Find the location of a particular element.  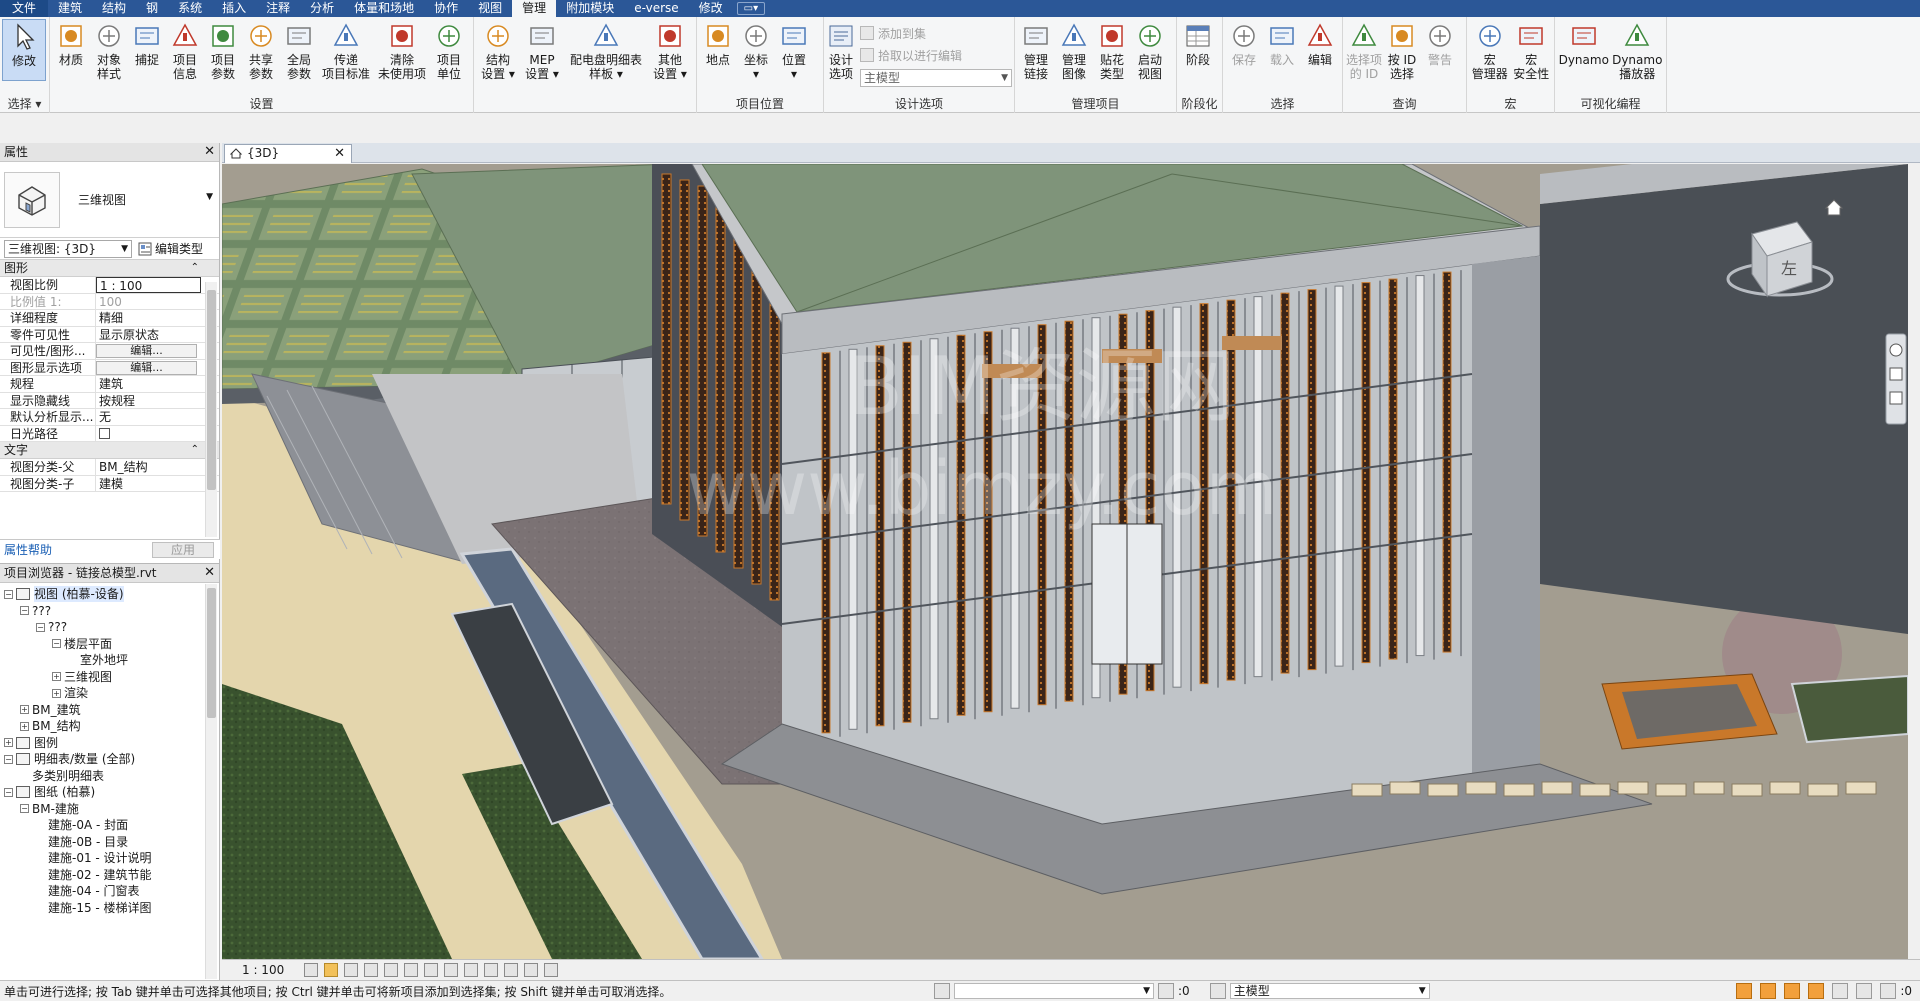

property-row: 显示隐藏线 按规程 is located at coordinates (109, 400).